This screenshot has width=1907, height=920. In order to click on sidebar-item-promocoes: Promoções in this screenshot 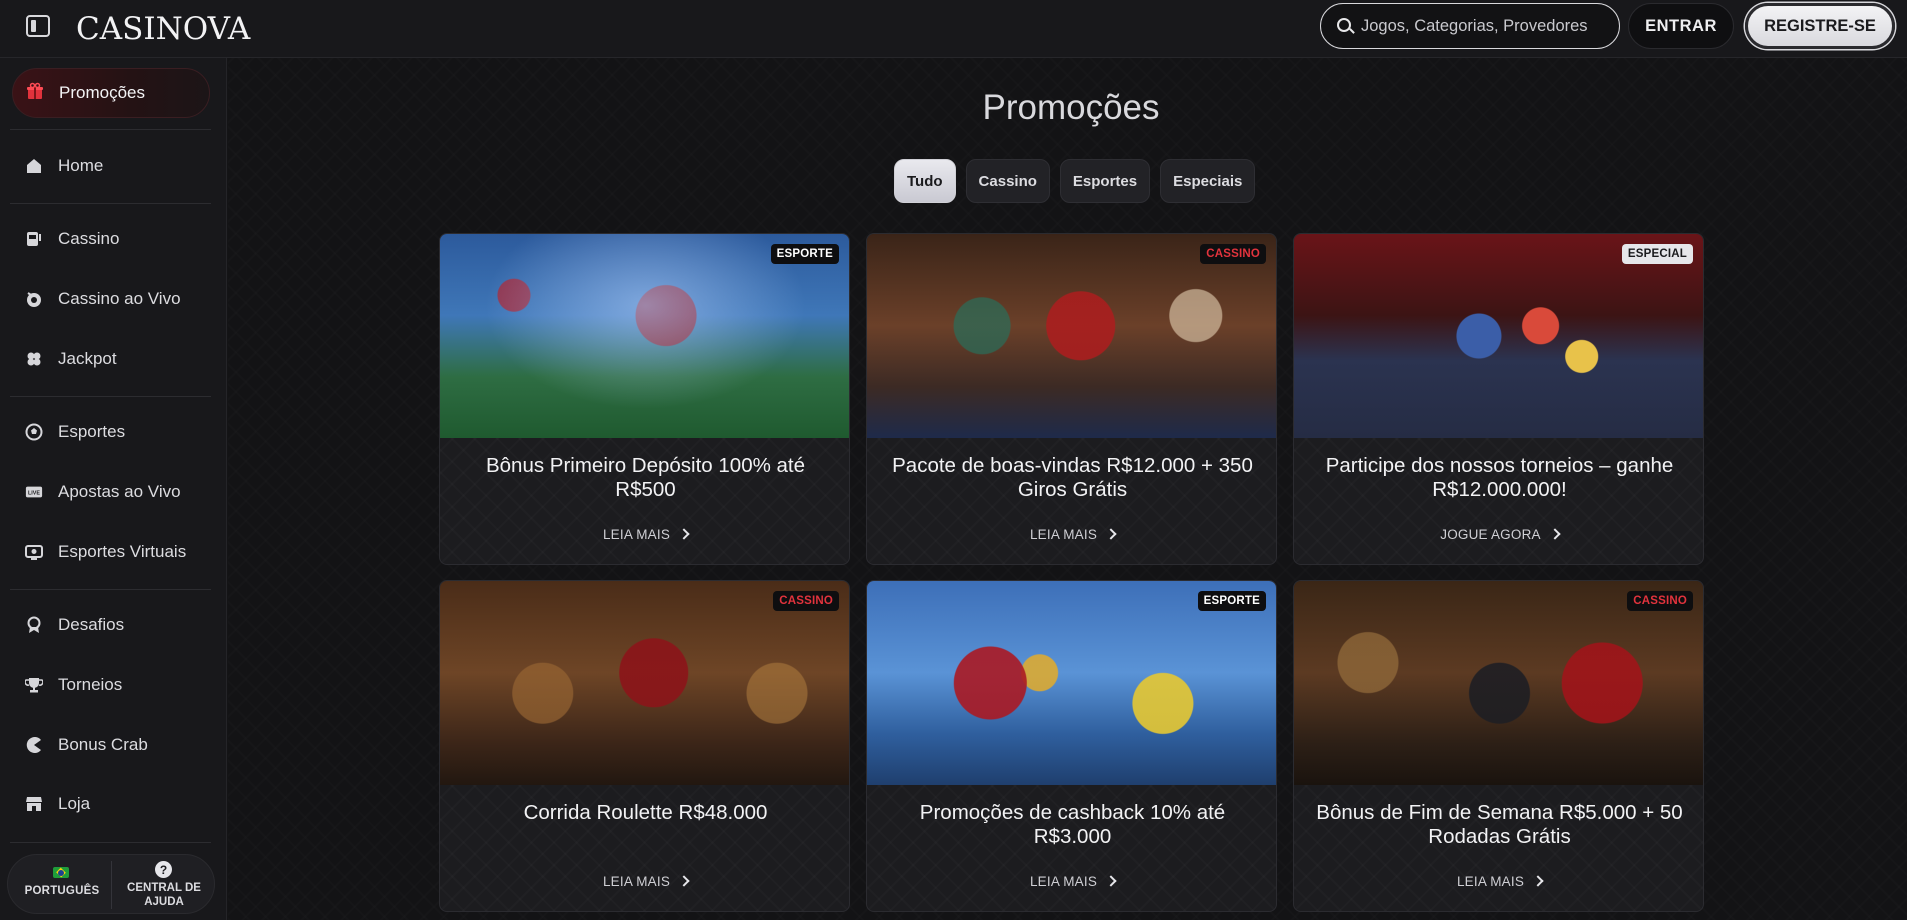, I will do `click(111, 93)`.